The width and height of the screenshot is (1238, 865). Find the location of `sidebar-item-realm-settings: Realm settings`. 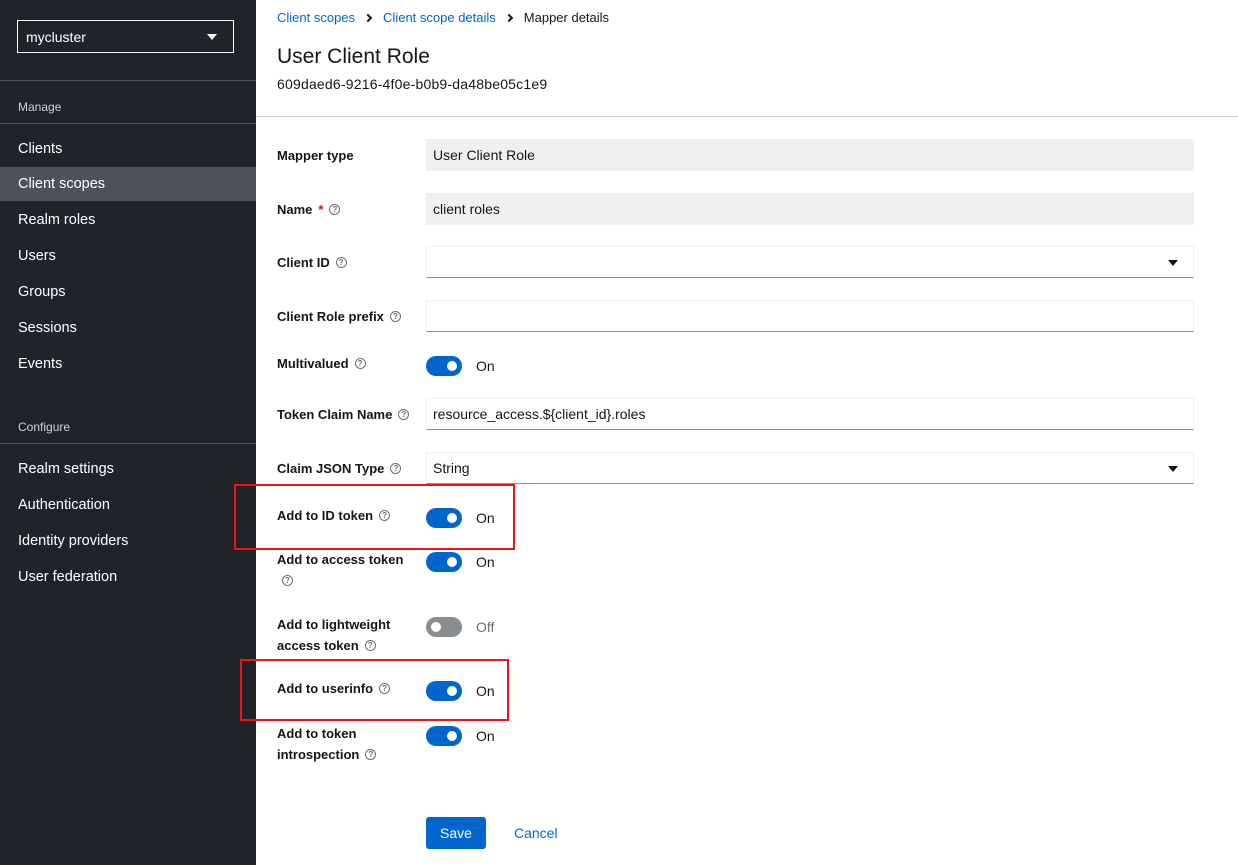

sidebar-item-realm-settings: Realm settings is located at coordinates (128, 469).